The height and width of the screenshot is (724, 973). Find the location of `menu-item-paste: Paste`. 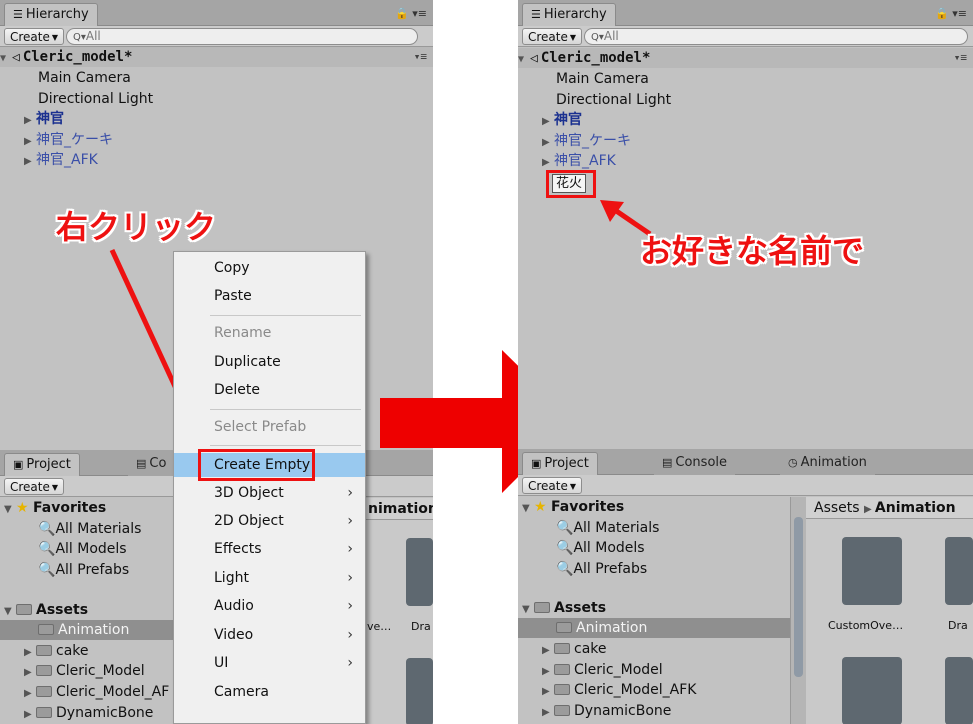

menu-item-paste: Paste is located at coordinates (269, 296).